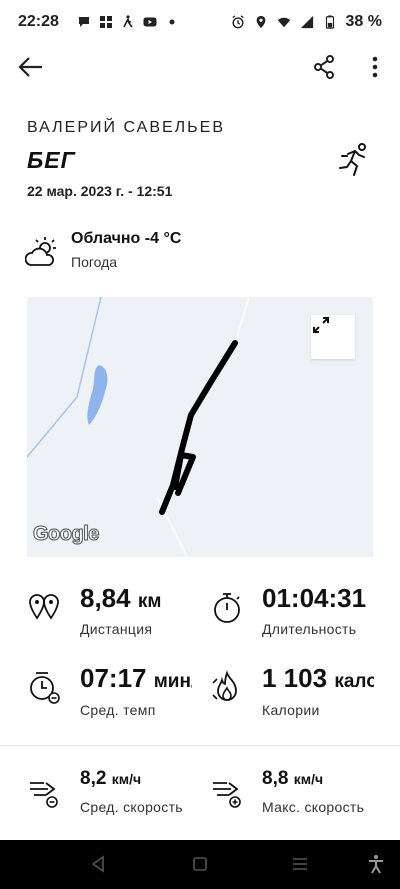 This screenshot has width=400, height=889. I want to click on route-line, so click(198, 427).